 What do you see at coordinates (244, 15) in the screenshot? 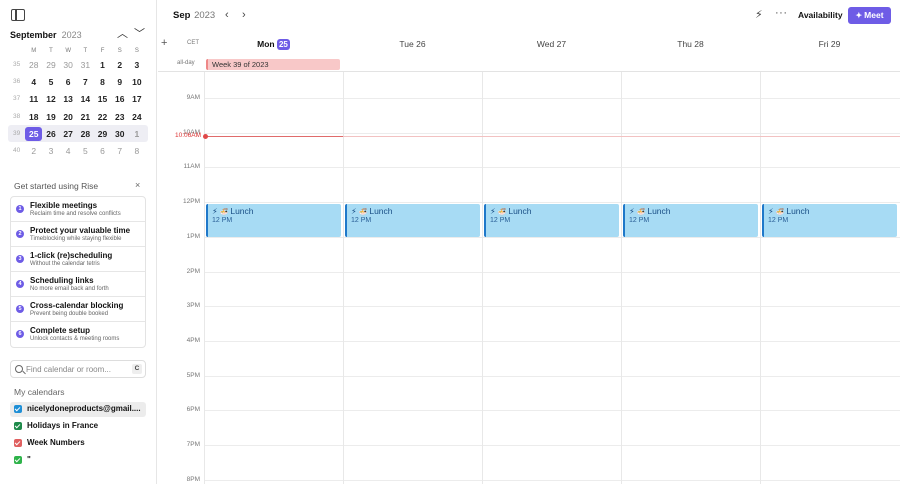
I see `next-week-button: ›` at bounding box center [244, 15].